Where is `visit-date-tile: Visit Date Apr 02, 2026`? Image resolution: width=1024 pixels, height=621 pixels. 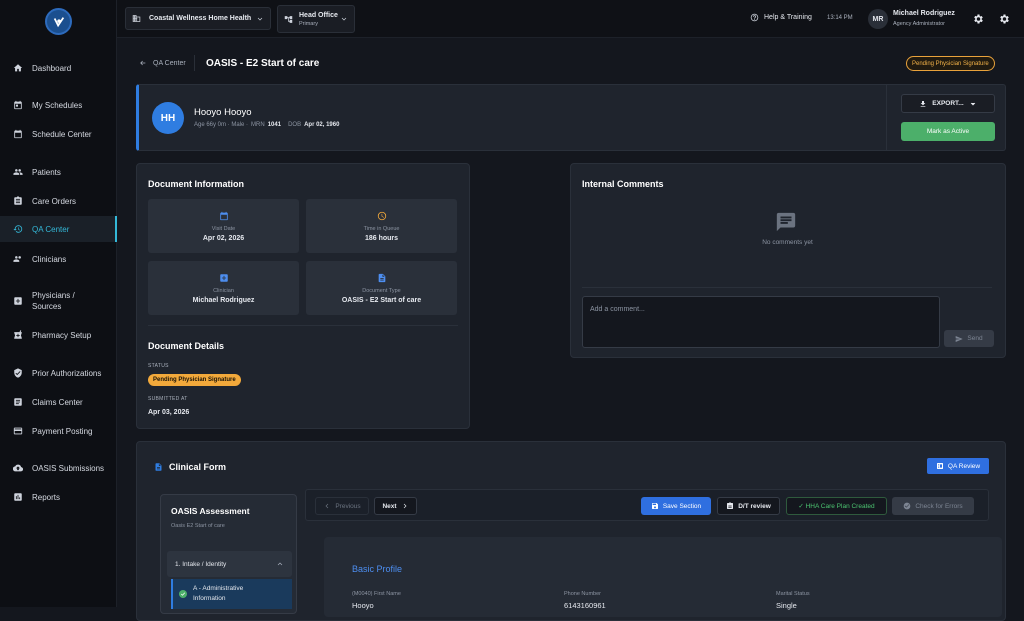 visit-date-tile: Visit Date Apr 02, 2026 is located at coordinates (223, 226).